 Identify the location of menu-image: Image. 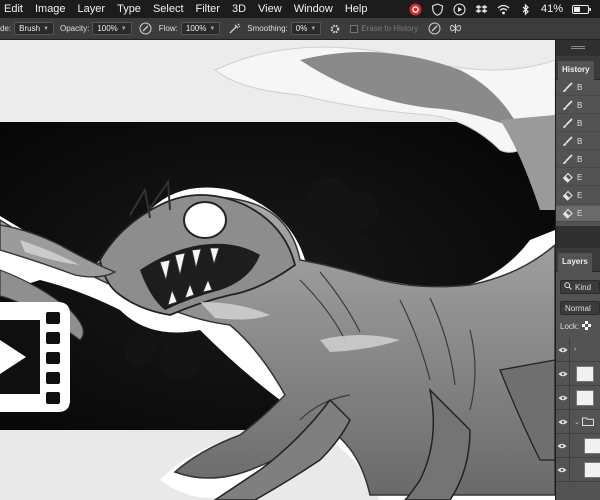
(50, 9).